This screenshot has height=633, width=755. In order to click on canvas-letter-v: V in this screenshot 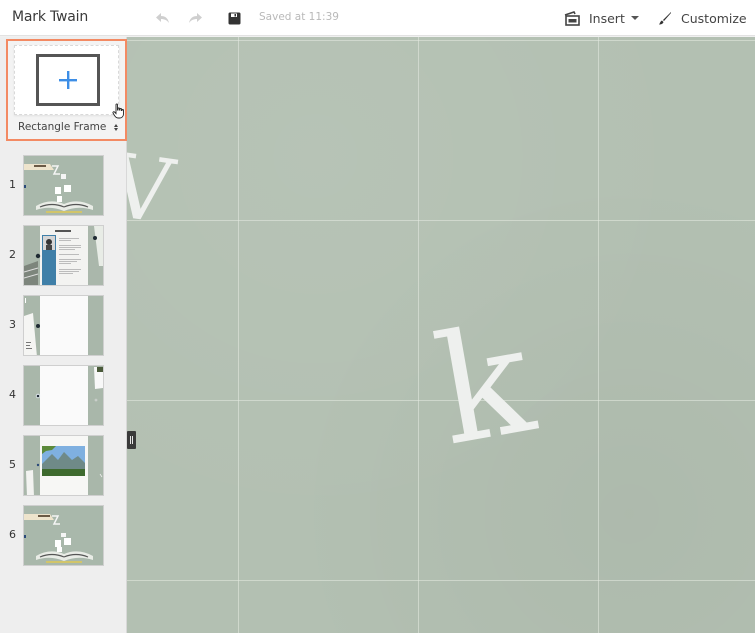, I will do `click(153, 188)`.